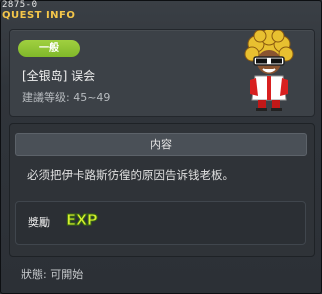 Image resolution: width=322 pixels, height=294 pixels. I want to click on window-title: QUEST INFO, so click(39, 15).